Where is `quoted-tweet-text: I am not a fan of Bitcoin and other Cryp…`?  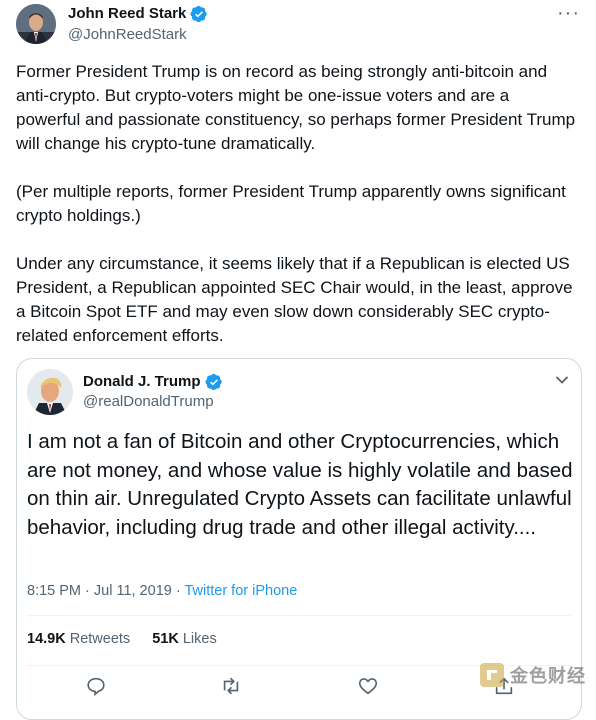 quoted-tweet-text: I am not a fan of Bitcoin and other Cryp… is located at coordinates (300, 484).